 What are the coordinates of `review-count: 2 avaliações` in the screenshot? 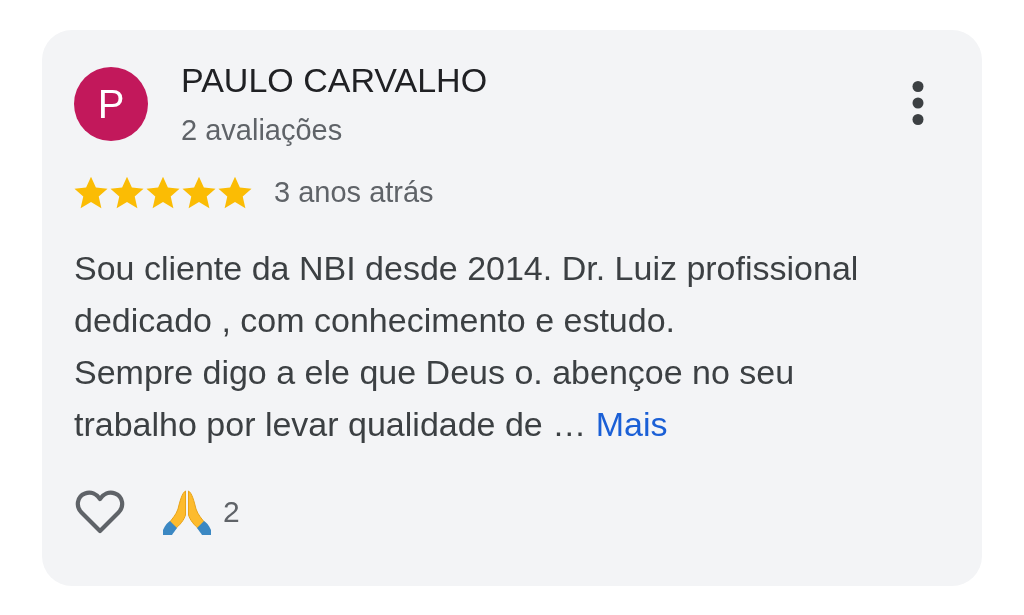 It's located at (262, 130).